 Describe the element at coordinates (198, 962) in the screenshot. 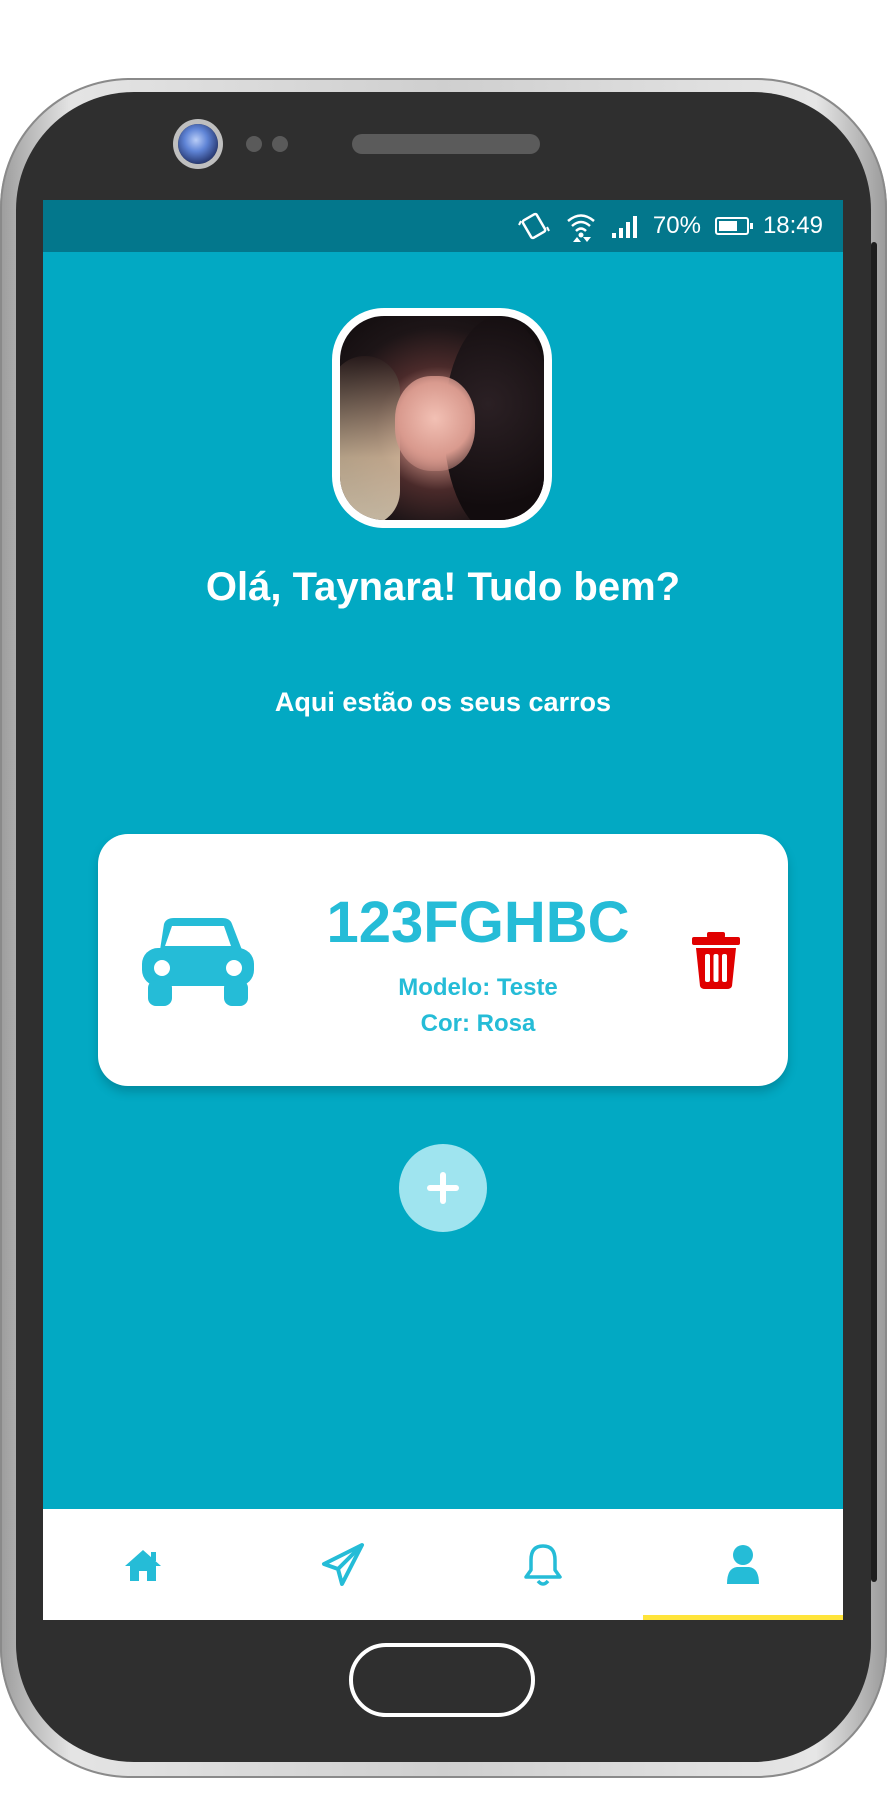

I see `car-icon` at that location.